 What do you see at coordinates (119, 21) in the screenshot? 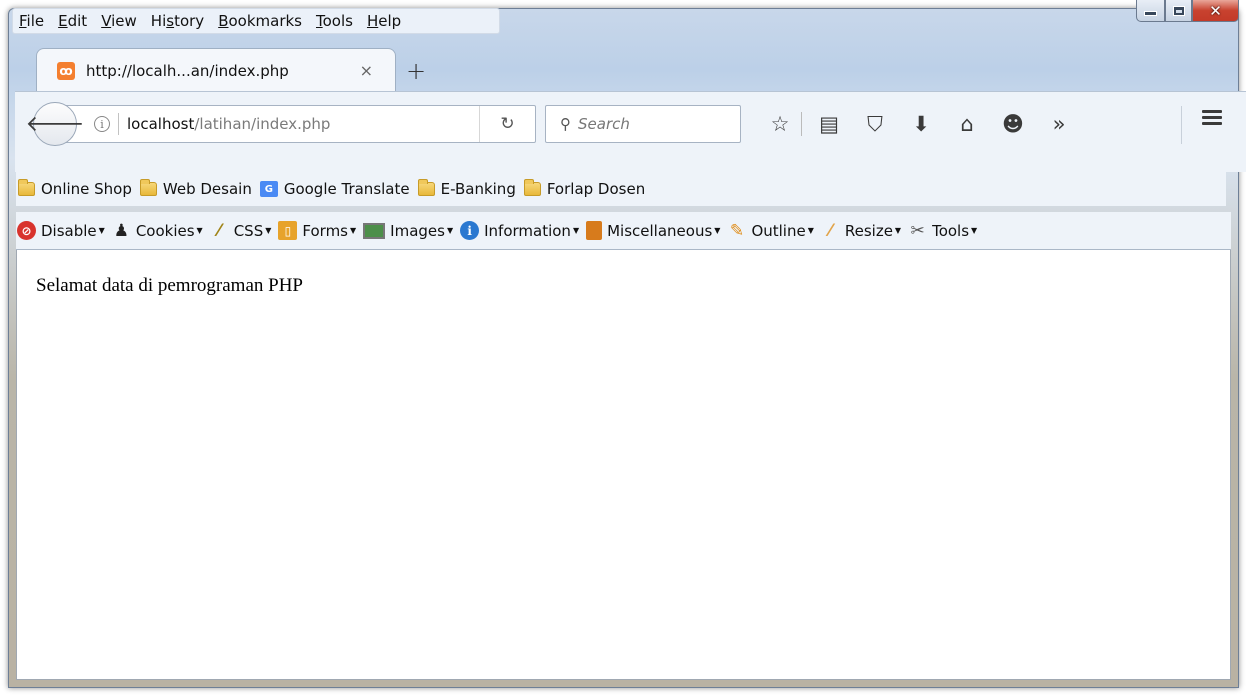
I see `menu-view: View` at bounding box center [119, 21].